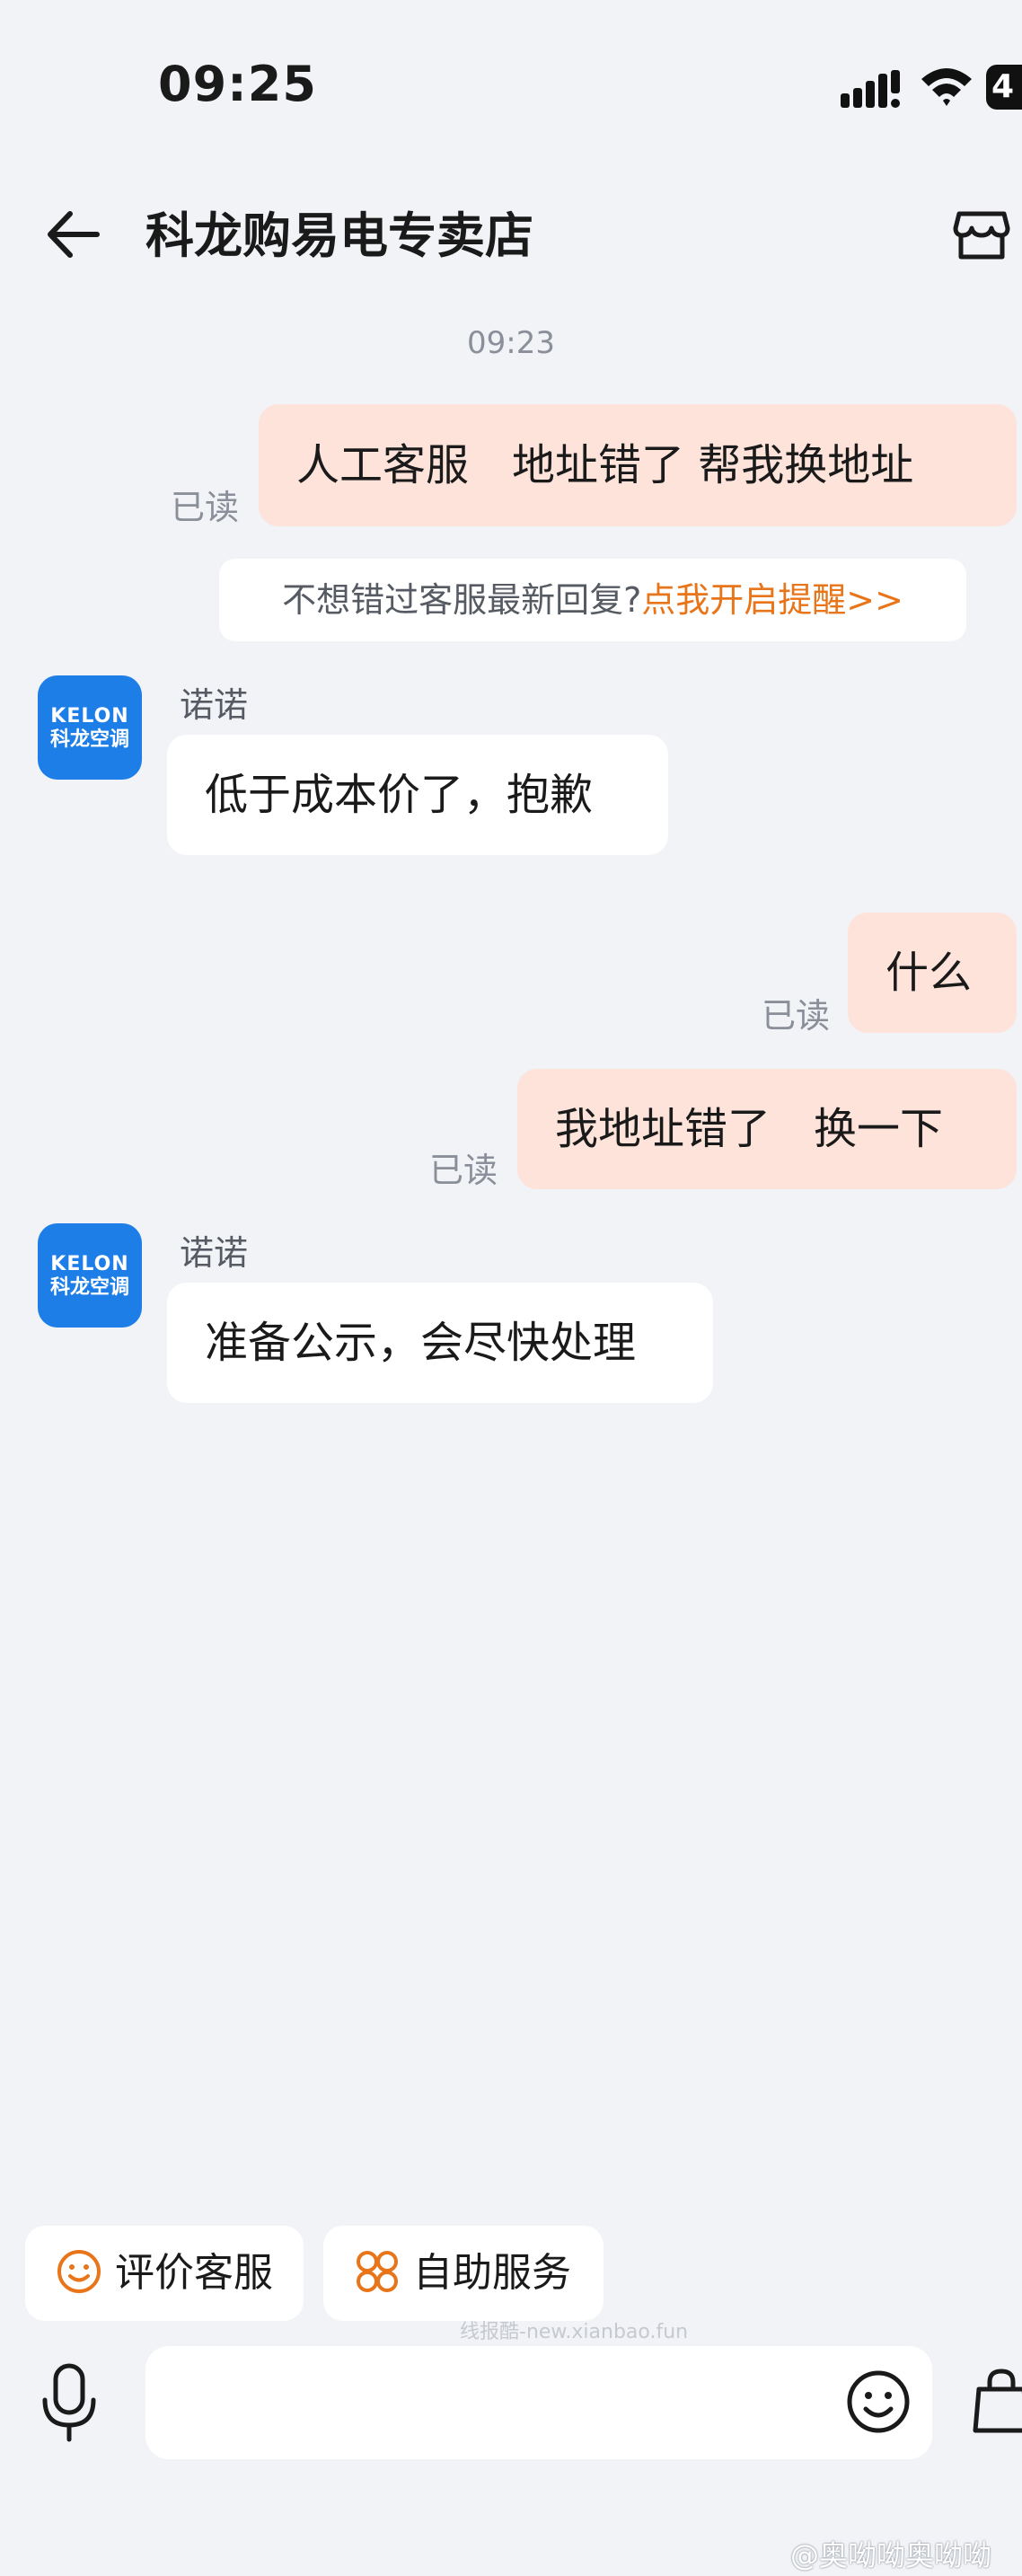 Image resolution: width=1022 pixels, height=2576 pixels. What do you see at coordinates (492, 2273) in the screenshot?
I see `self-service-label: 自助服务` at bounding box center [492, 2273].